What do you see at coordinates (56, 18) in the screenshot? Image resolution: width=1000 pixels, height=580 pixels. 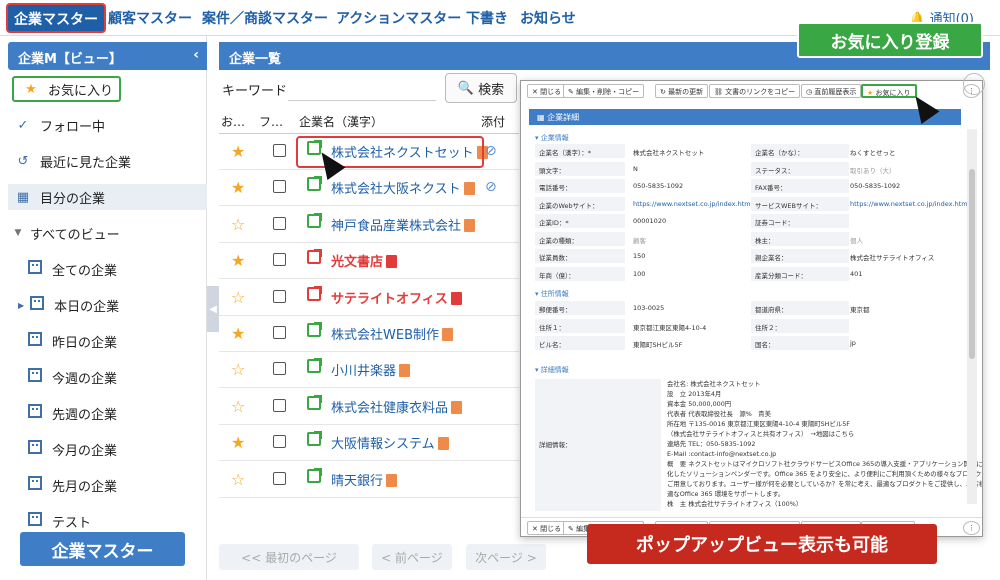 I see `tab-company-master: 企業マスター` at bounding box center [56, 18].